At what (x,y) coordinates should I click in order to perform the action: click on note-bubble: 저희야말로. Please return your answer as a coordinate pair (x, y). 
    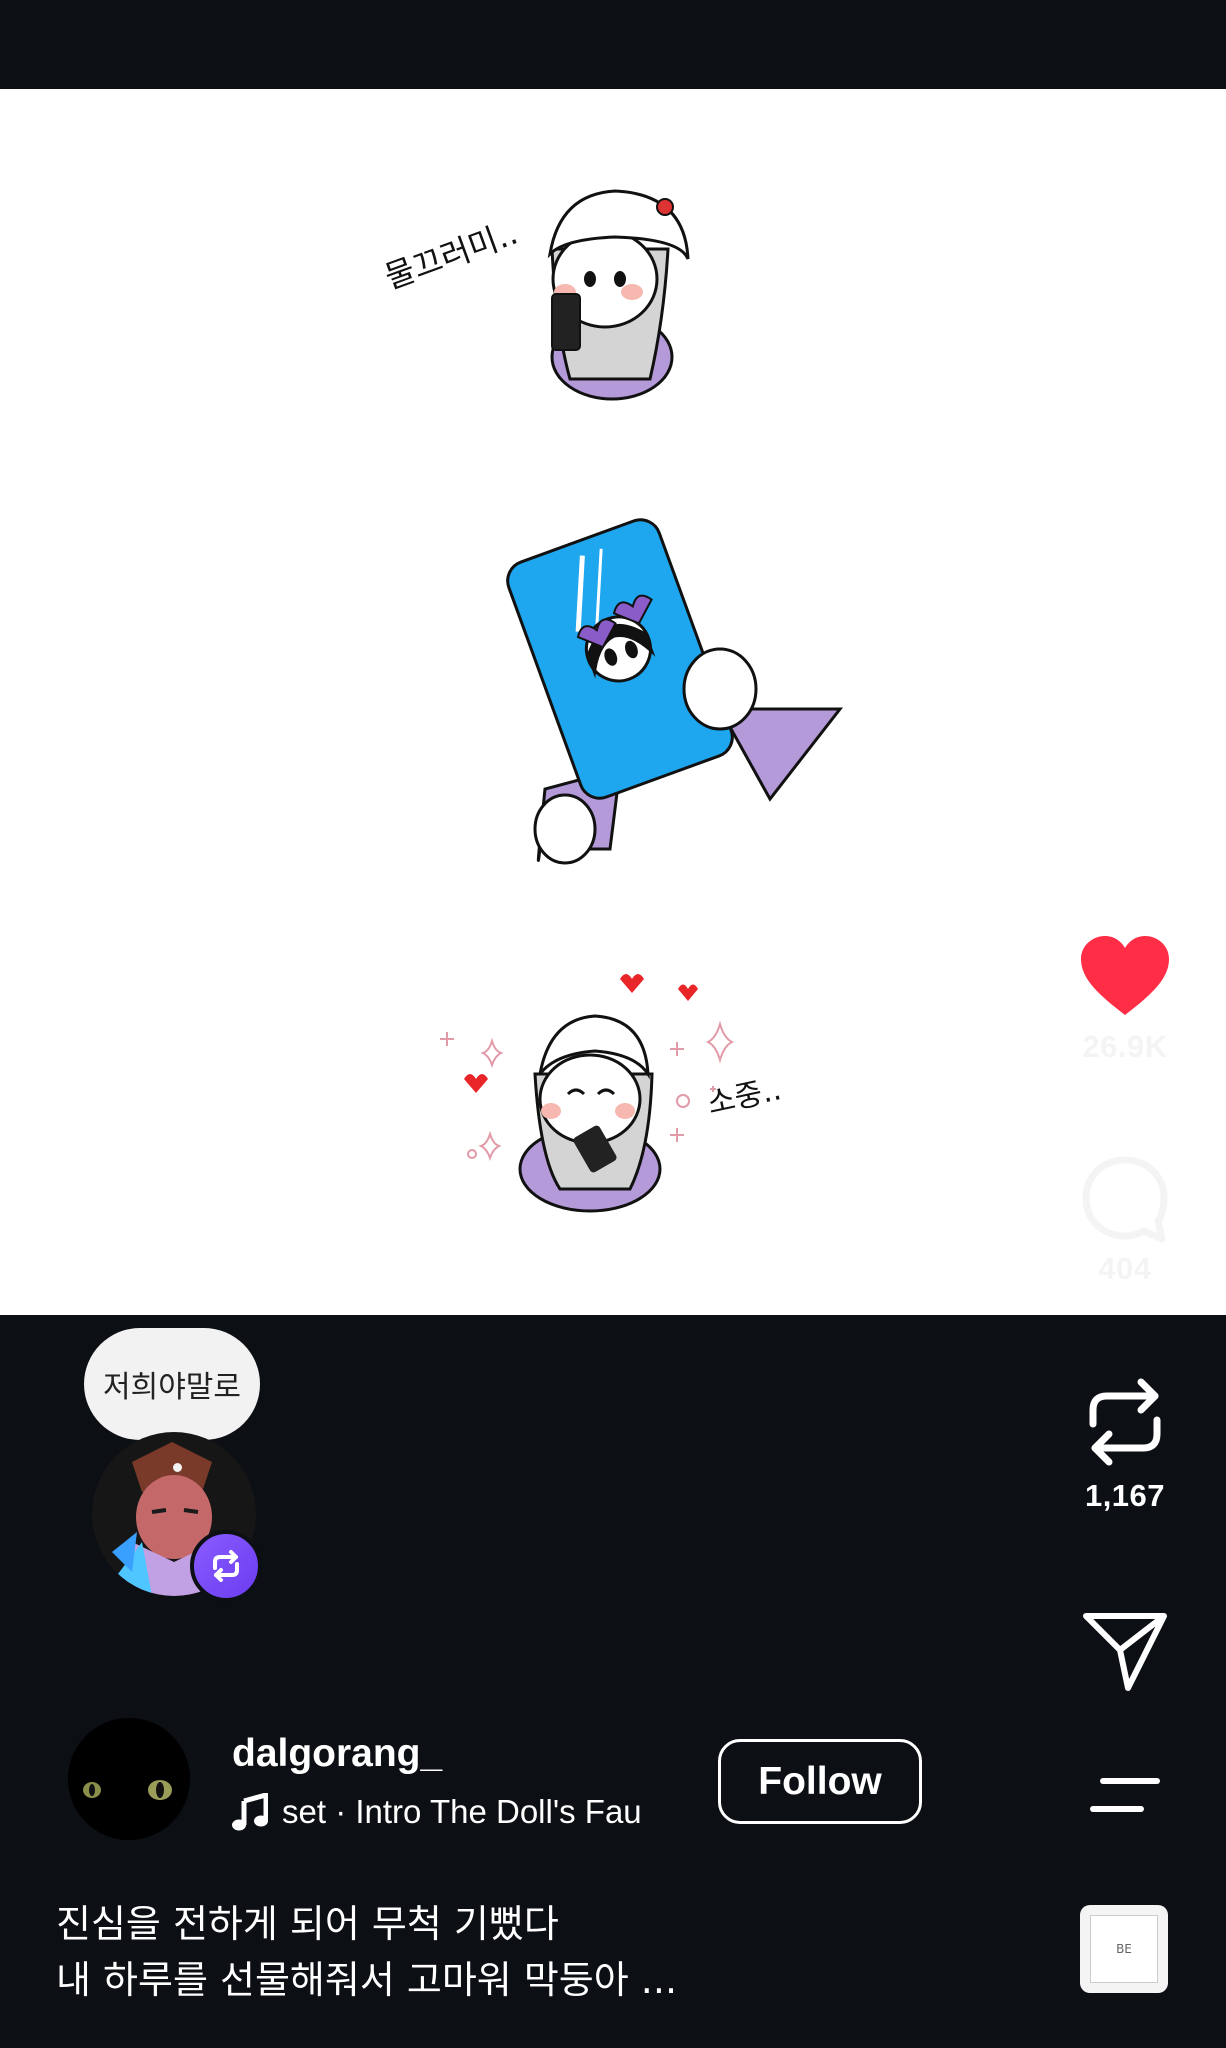
    Looking at the image, I should click on (172, 1384).